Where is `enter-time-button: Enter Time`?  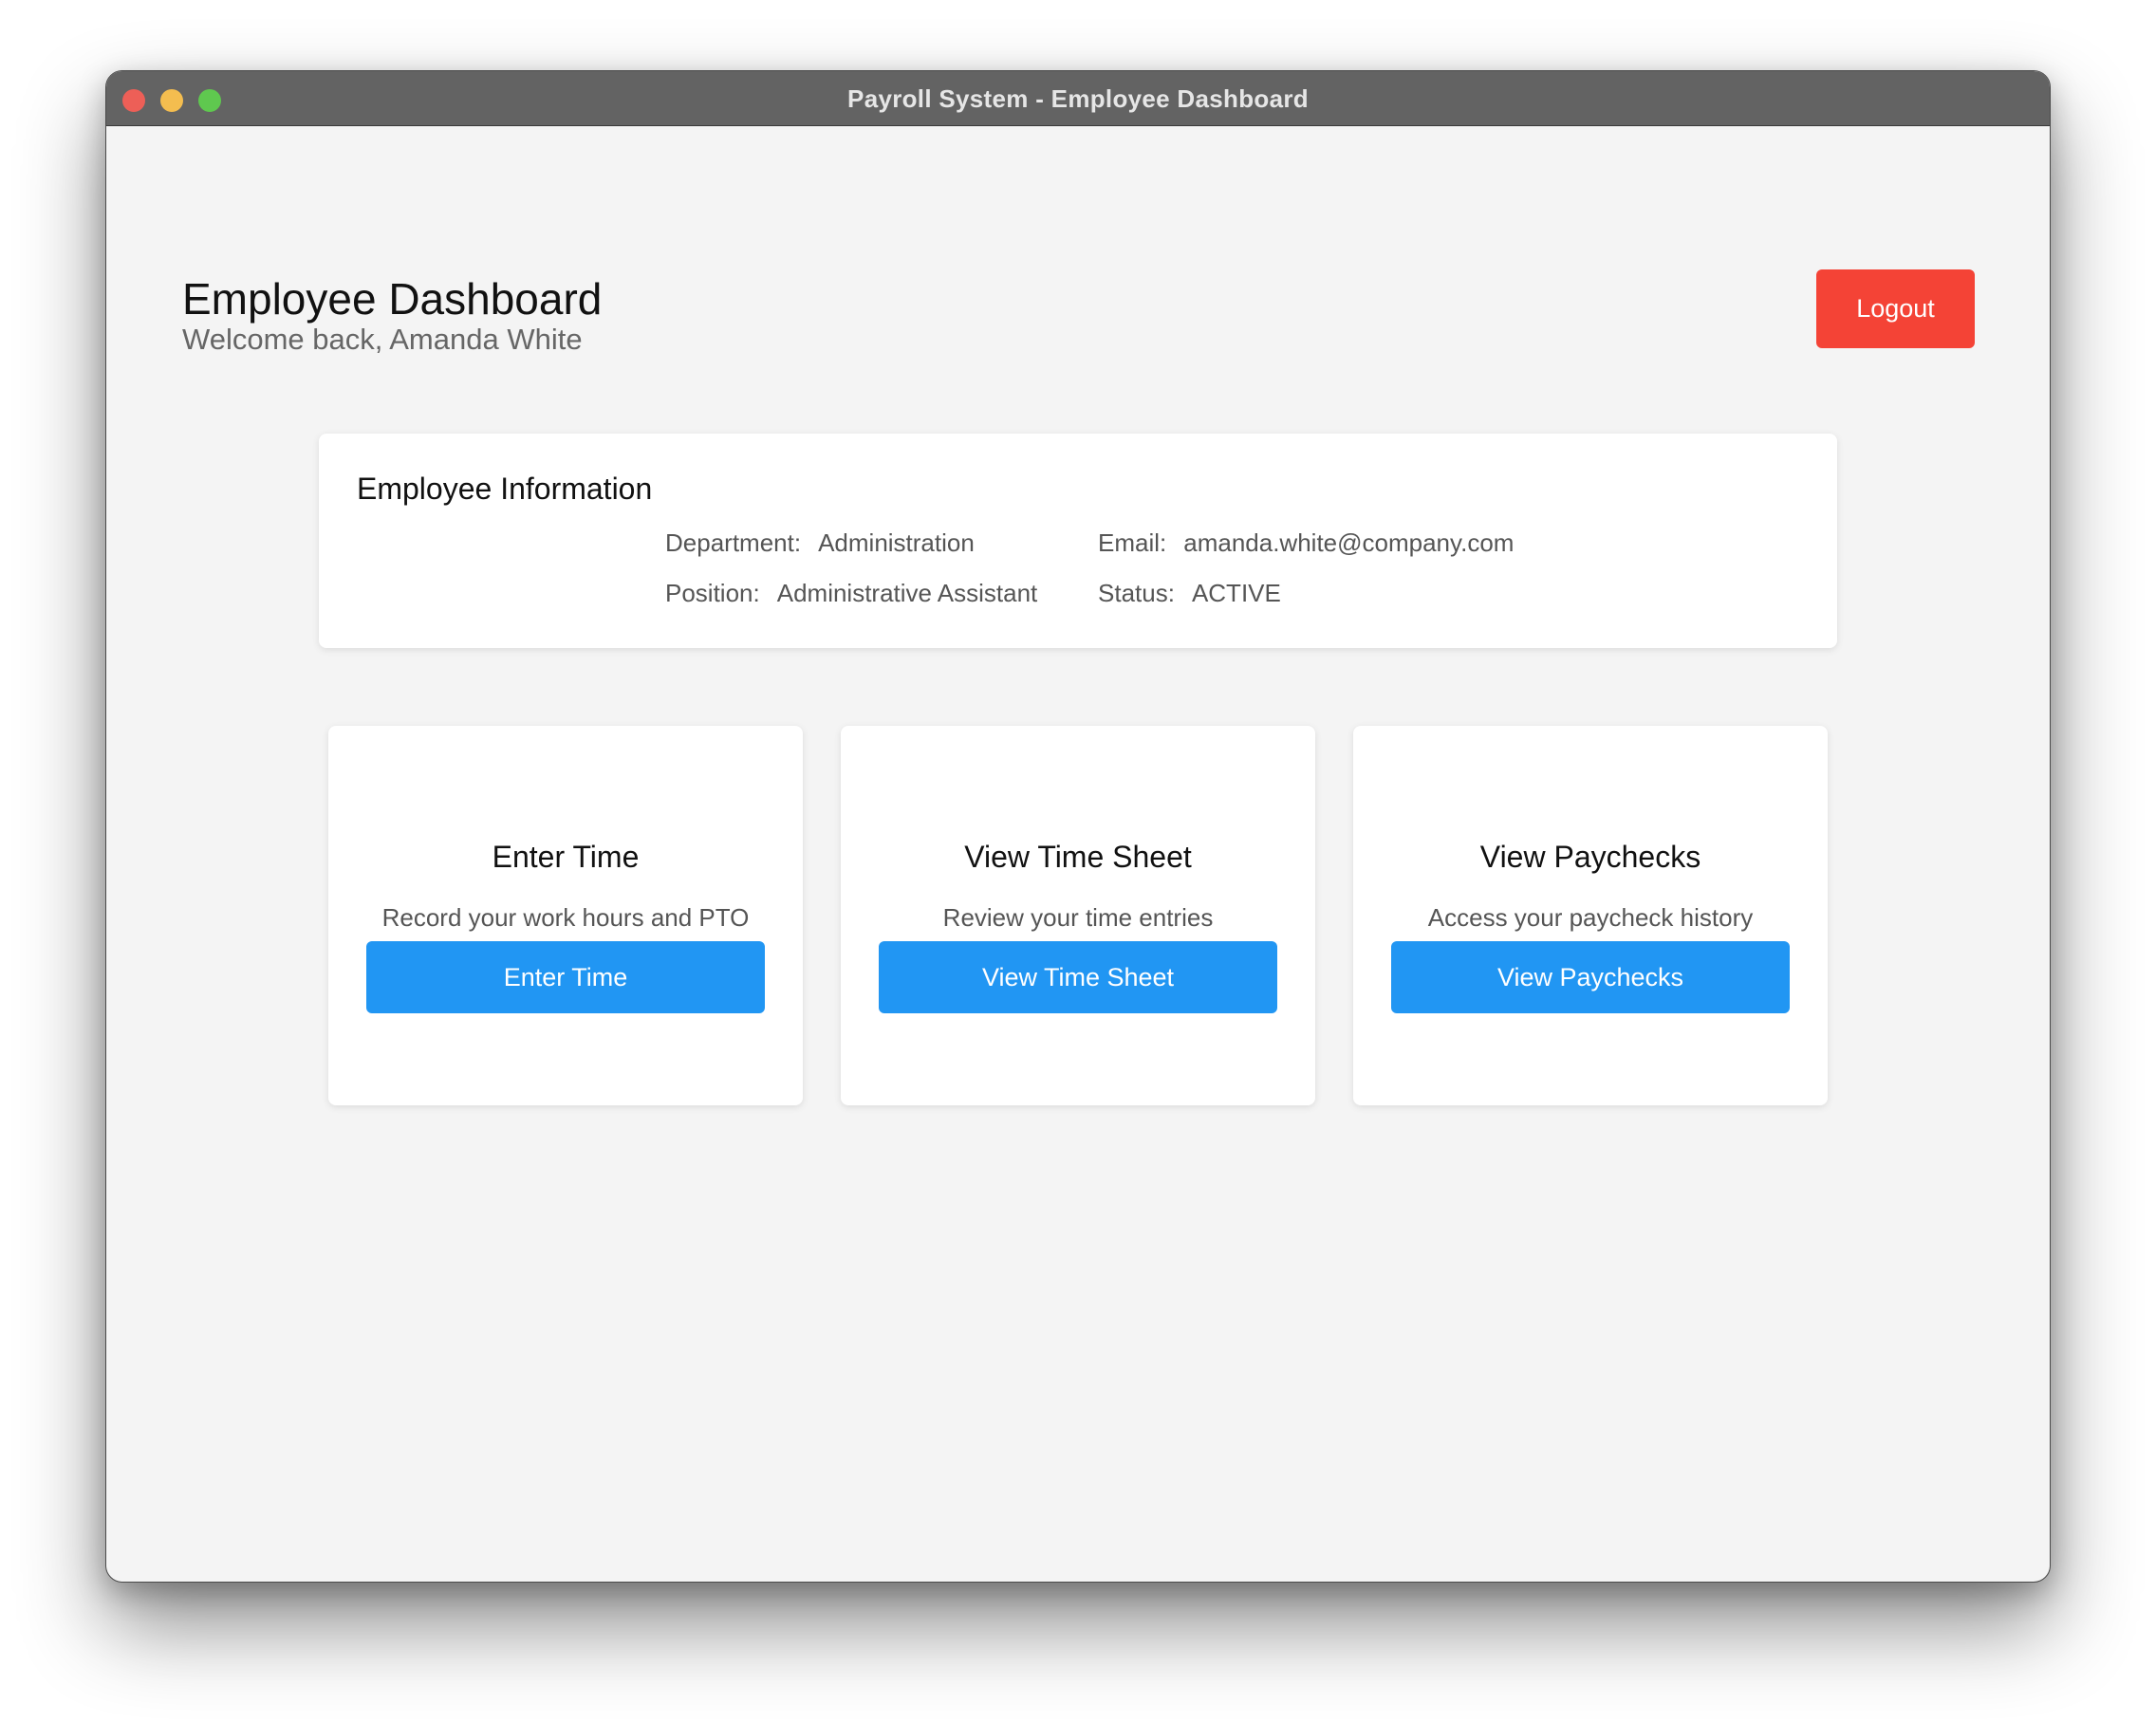
enter-time-button: Enter Time is located at coordinates (565, 977).